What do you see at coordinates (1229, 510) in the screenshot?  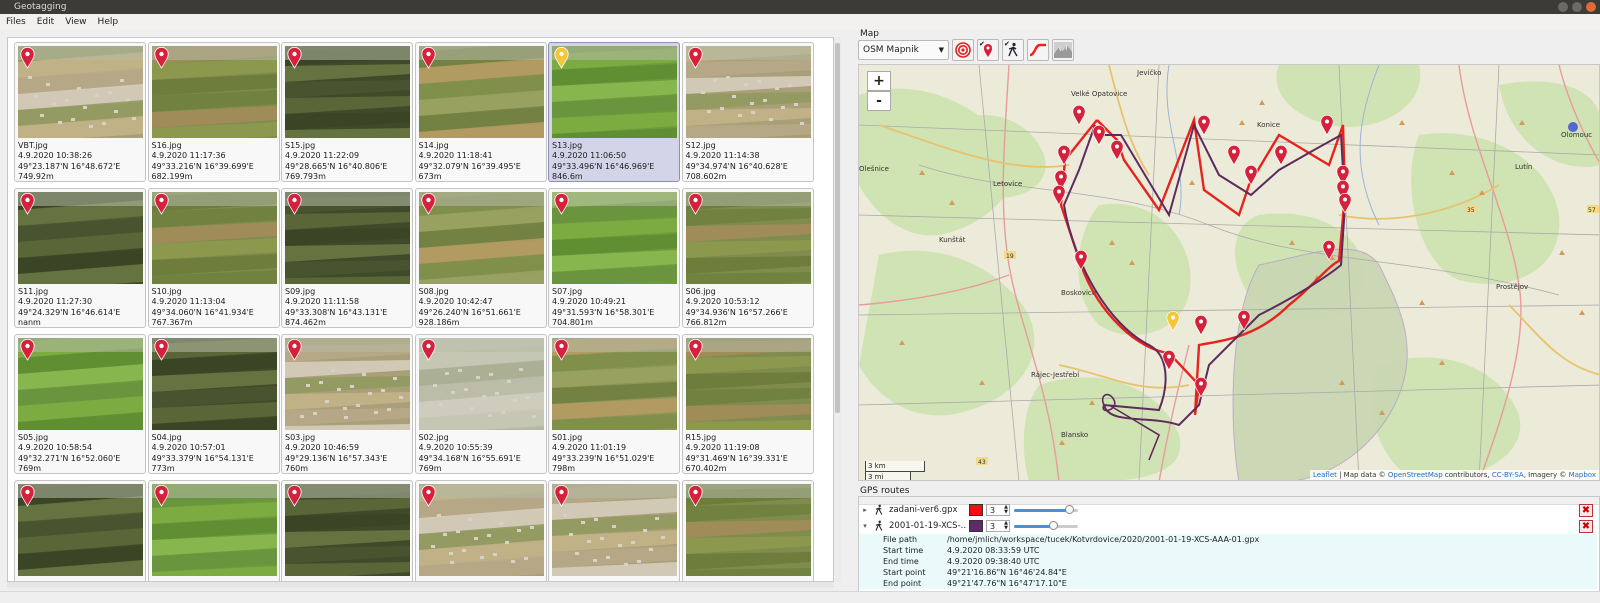 I see `gps-route-row: ▸ zadani-ver6.gpx 3 ▲ ▼ ✖` at bounding box center [1229, 510].